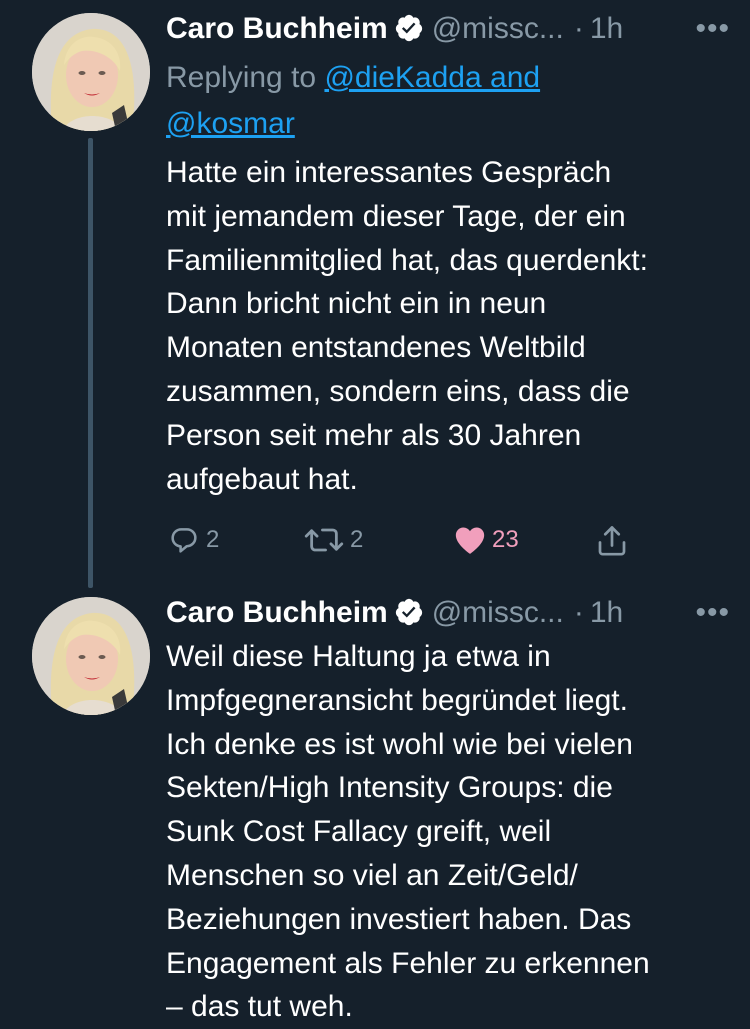 This screenshot has height=1029, width=750. I want to click on tweet-actions: 2 2 23, so click(448, 543).